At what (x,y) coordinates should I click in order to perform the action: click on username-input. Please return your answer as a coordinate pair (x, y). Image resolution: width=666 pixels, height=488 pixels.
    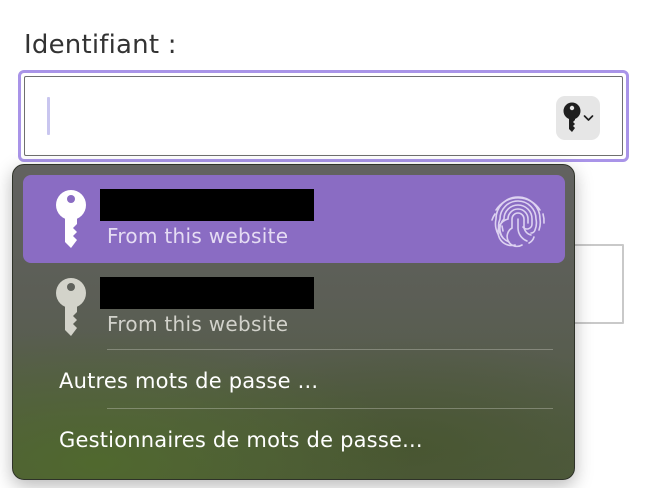
    Looking at the image, I should click on (323, 116).